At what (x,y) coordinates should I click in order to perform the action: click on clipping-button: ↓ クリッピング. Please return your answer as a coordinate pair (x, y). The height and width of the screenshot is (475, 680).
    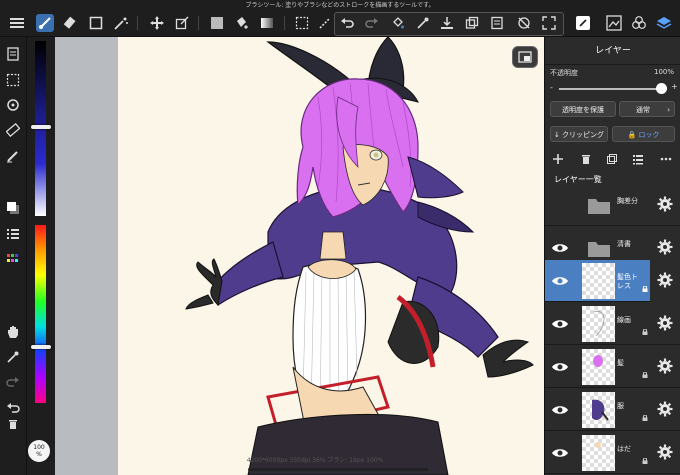
    Looking at the image, I should click on (579, 134).